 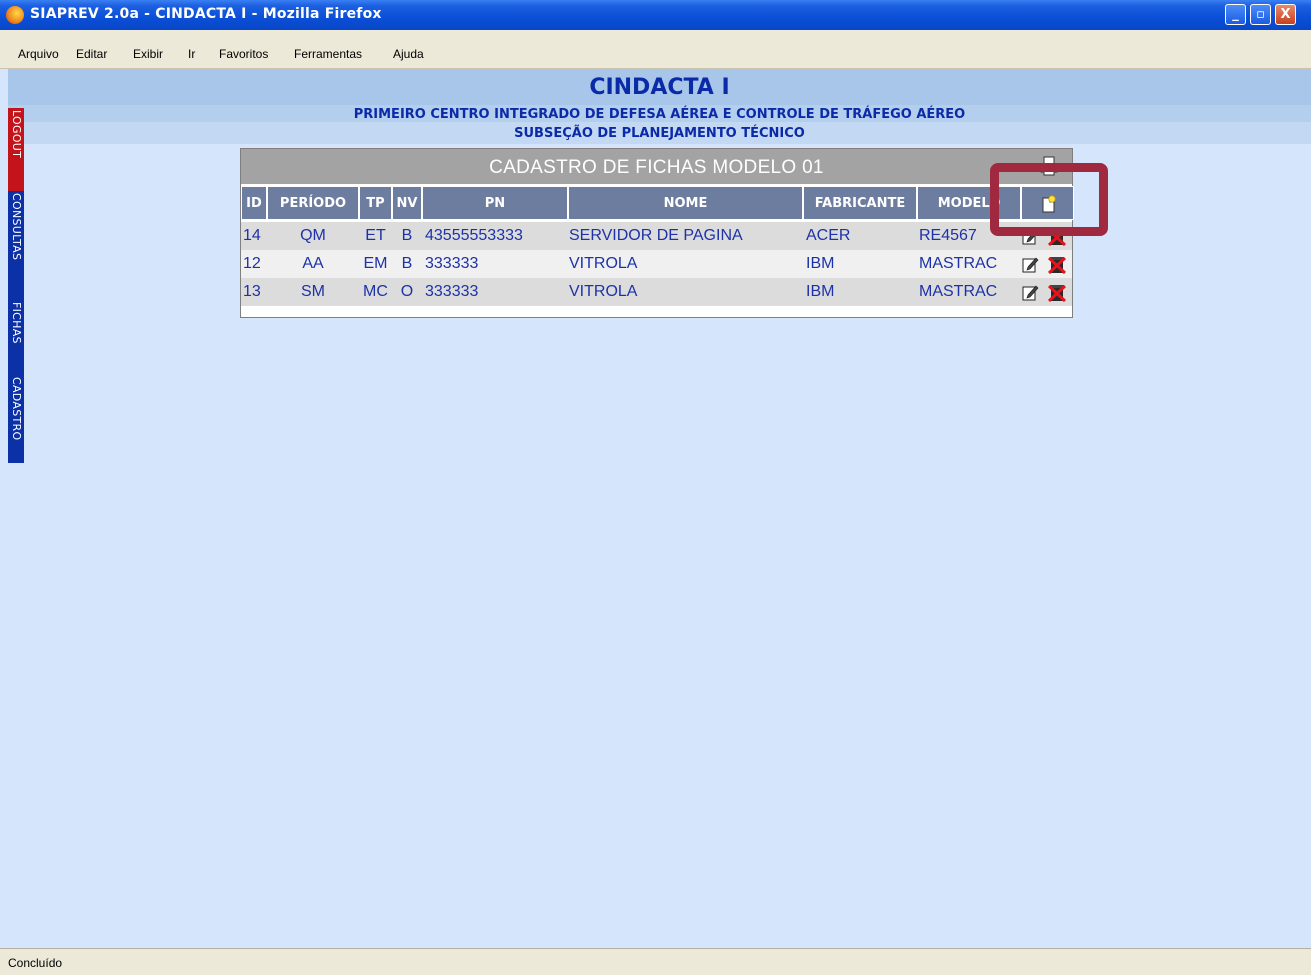 I want to click on tab-consultas: CONSULTAS, so click(x=16, y=245).